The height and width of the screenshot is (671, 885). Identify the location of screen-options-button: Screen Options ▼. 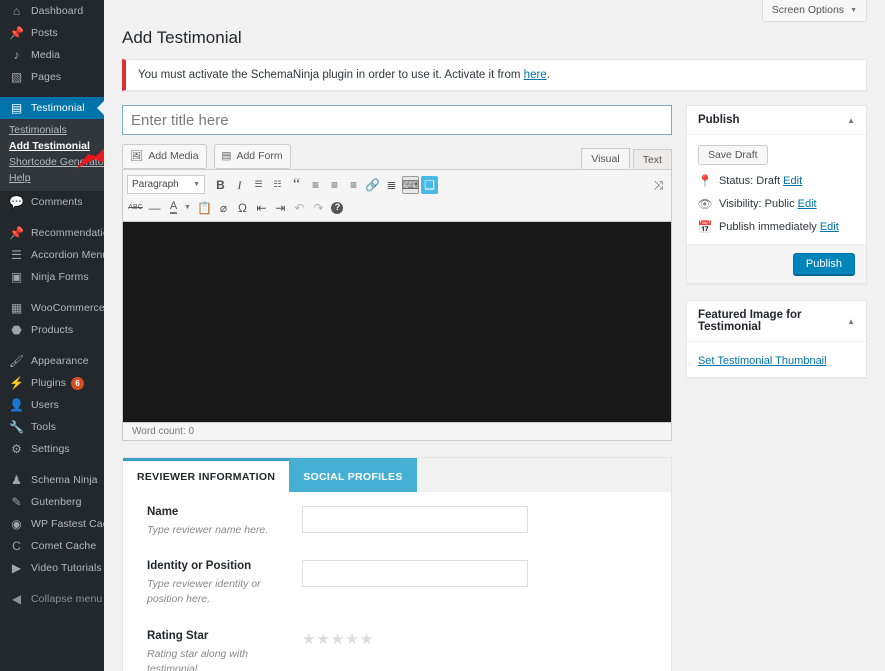
(814, 11).